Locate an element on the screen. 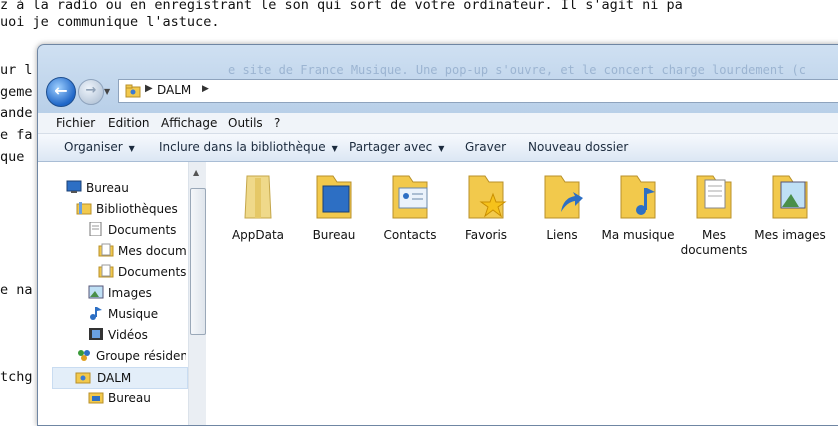  tree-item-mes-documents: Mes documents is located at coordinates (142, 251).